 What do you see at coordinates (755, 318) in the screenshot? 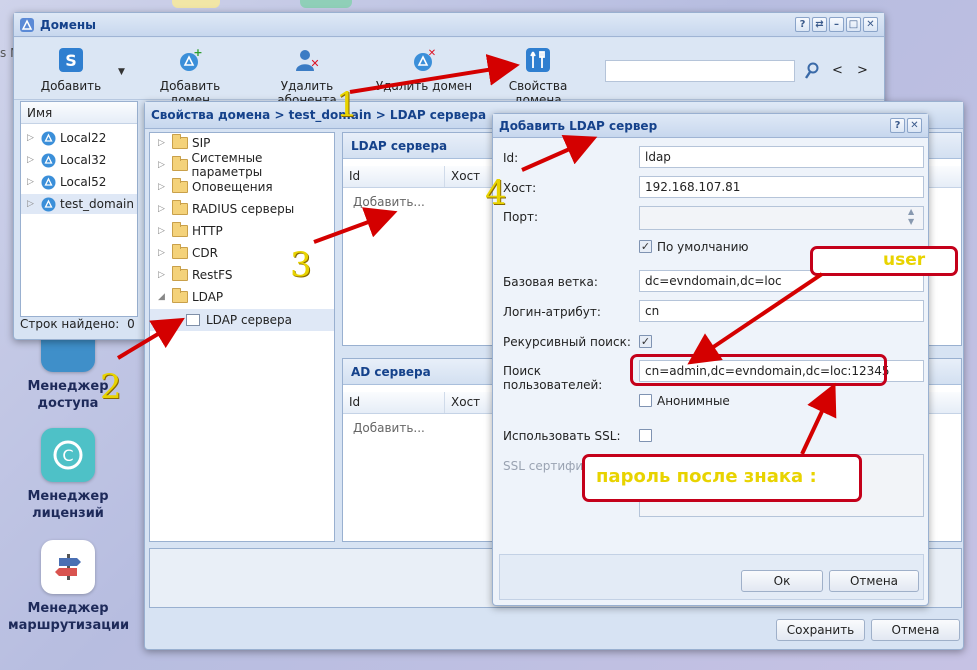
I see `arrow-user-note` at bounding box center [755, 318].